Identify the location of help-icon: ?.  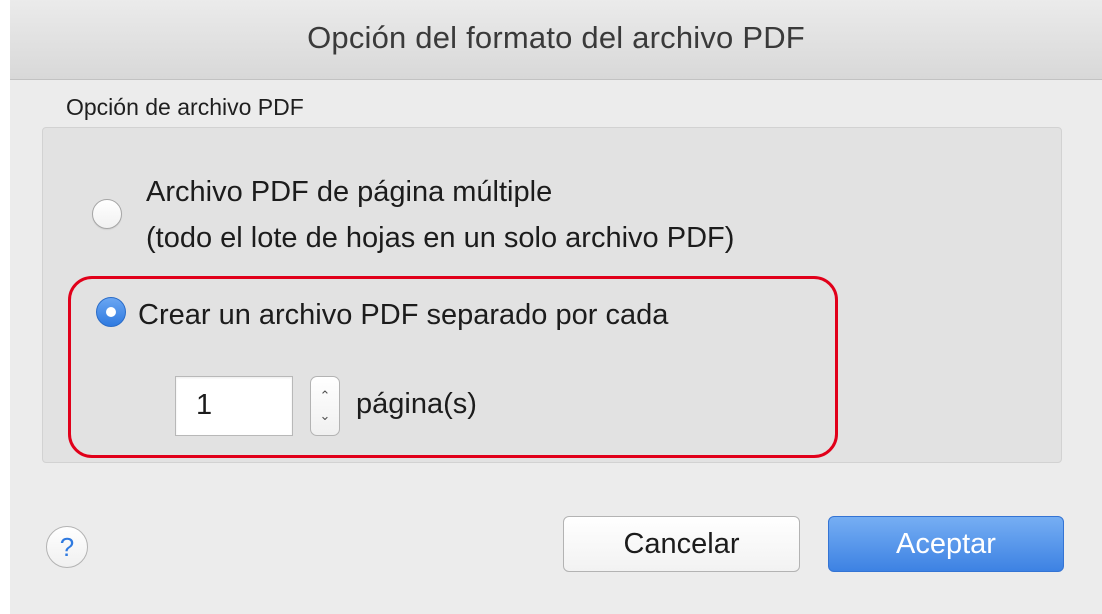
(67, 547).